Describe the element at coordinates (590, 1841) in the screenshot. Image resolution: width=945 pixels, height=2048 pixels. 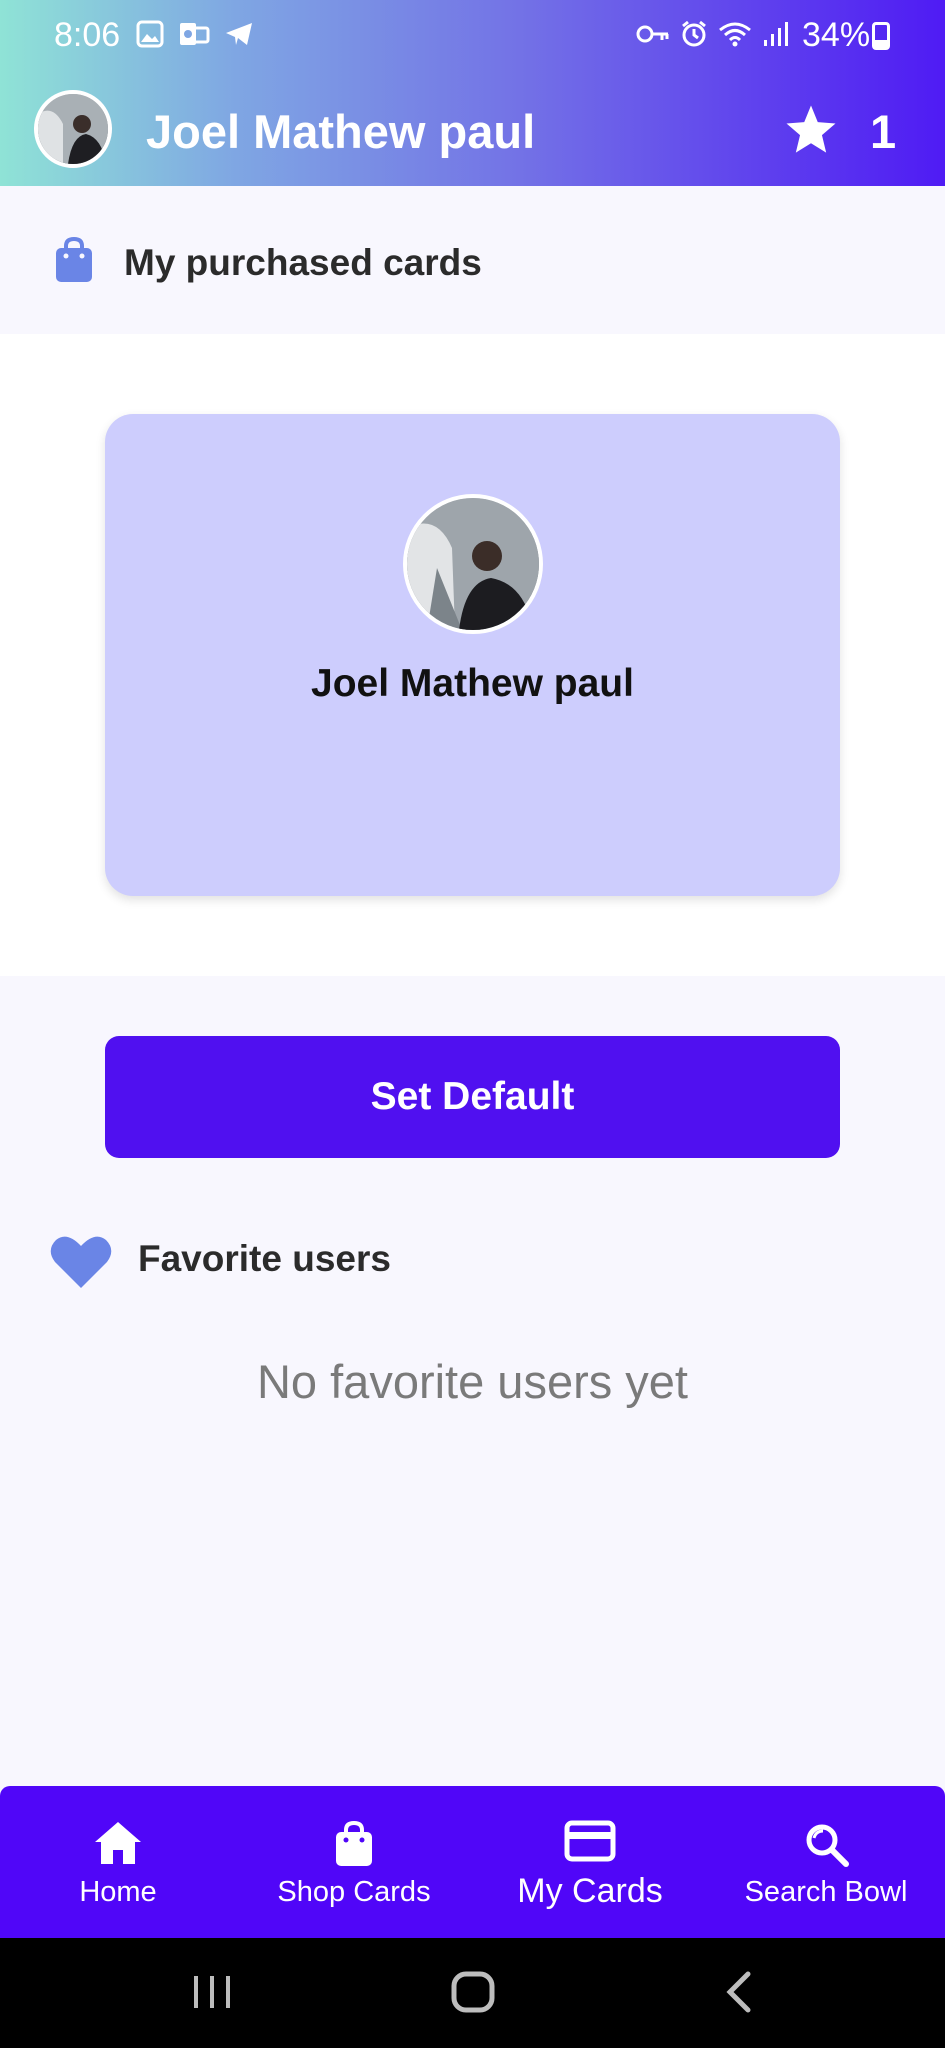
I see `credit-card-icon` at that location.